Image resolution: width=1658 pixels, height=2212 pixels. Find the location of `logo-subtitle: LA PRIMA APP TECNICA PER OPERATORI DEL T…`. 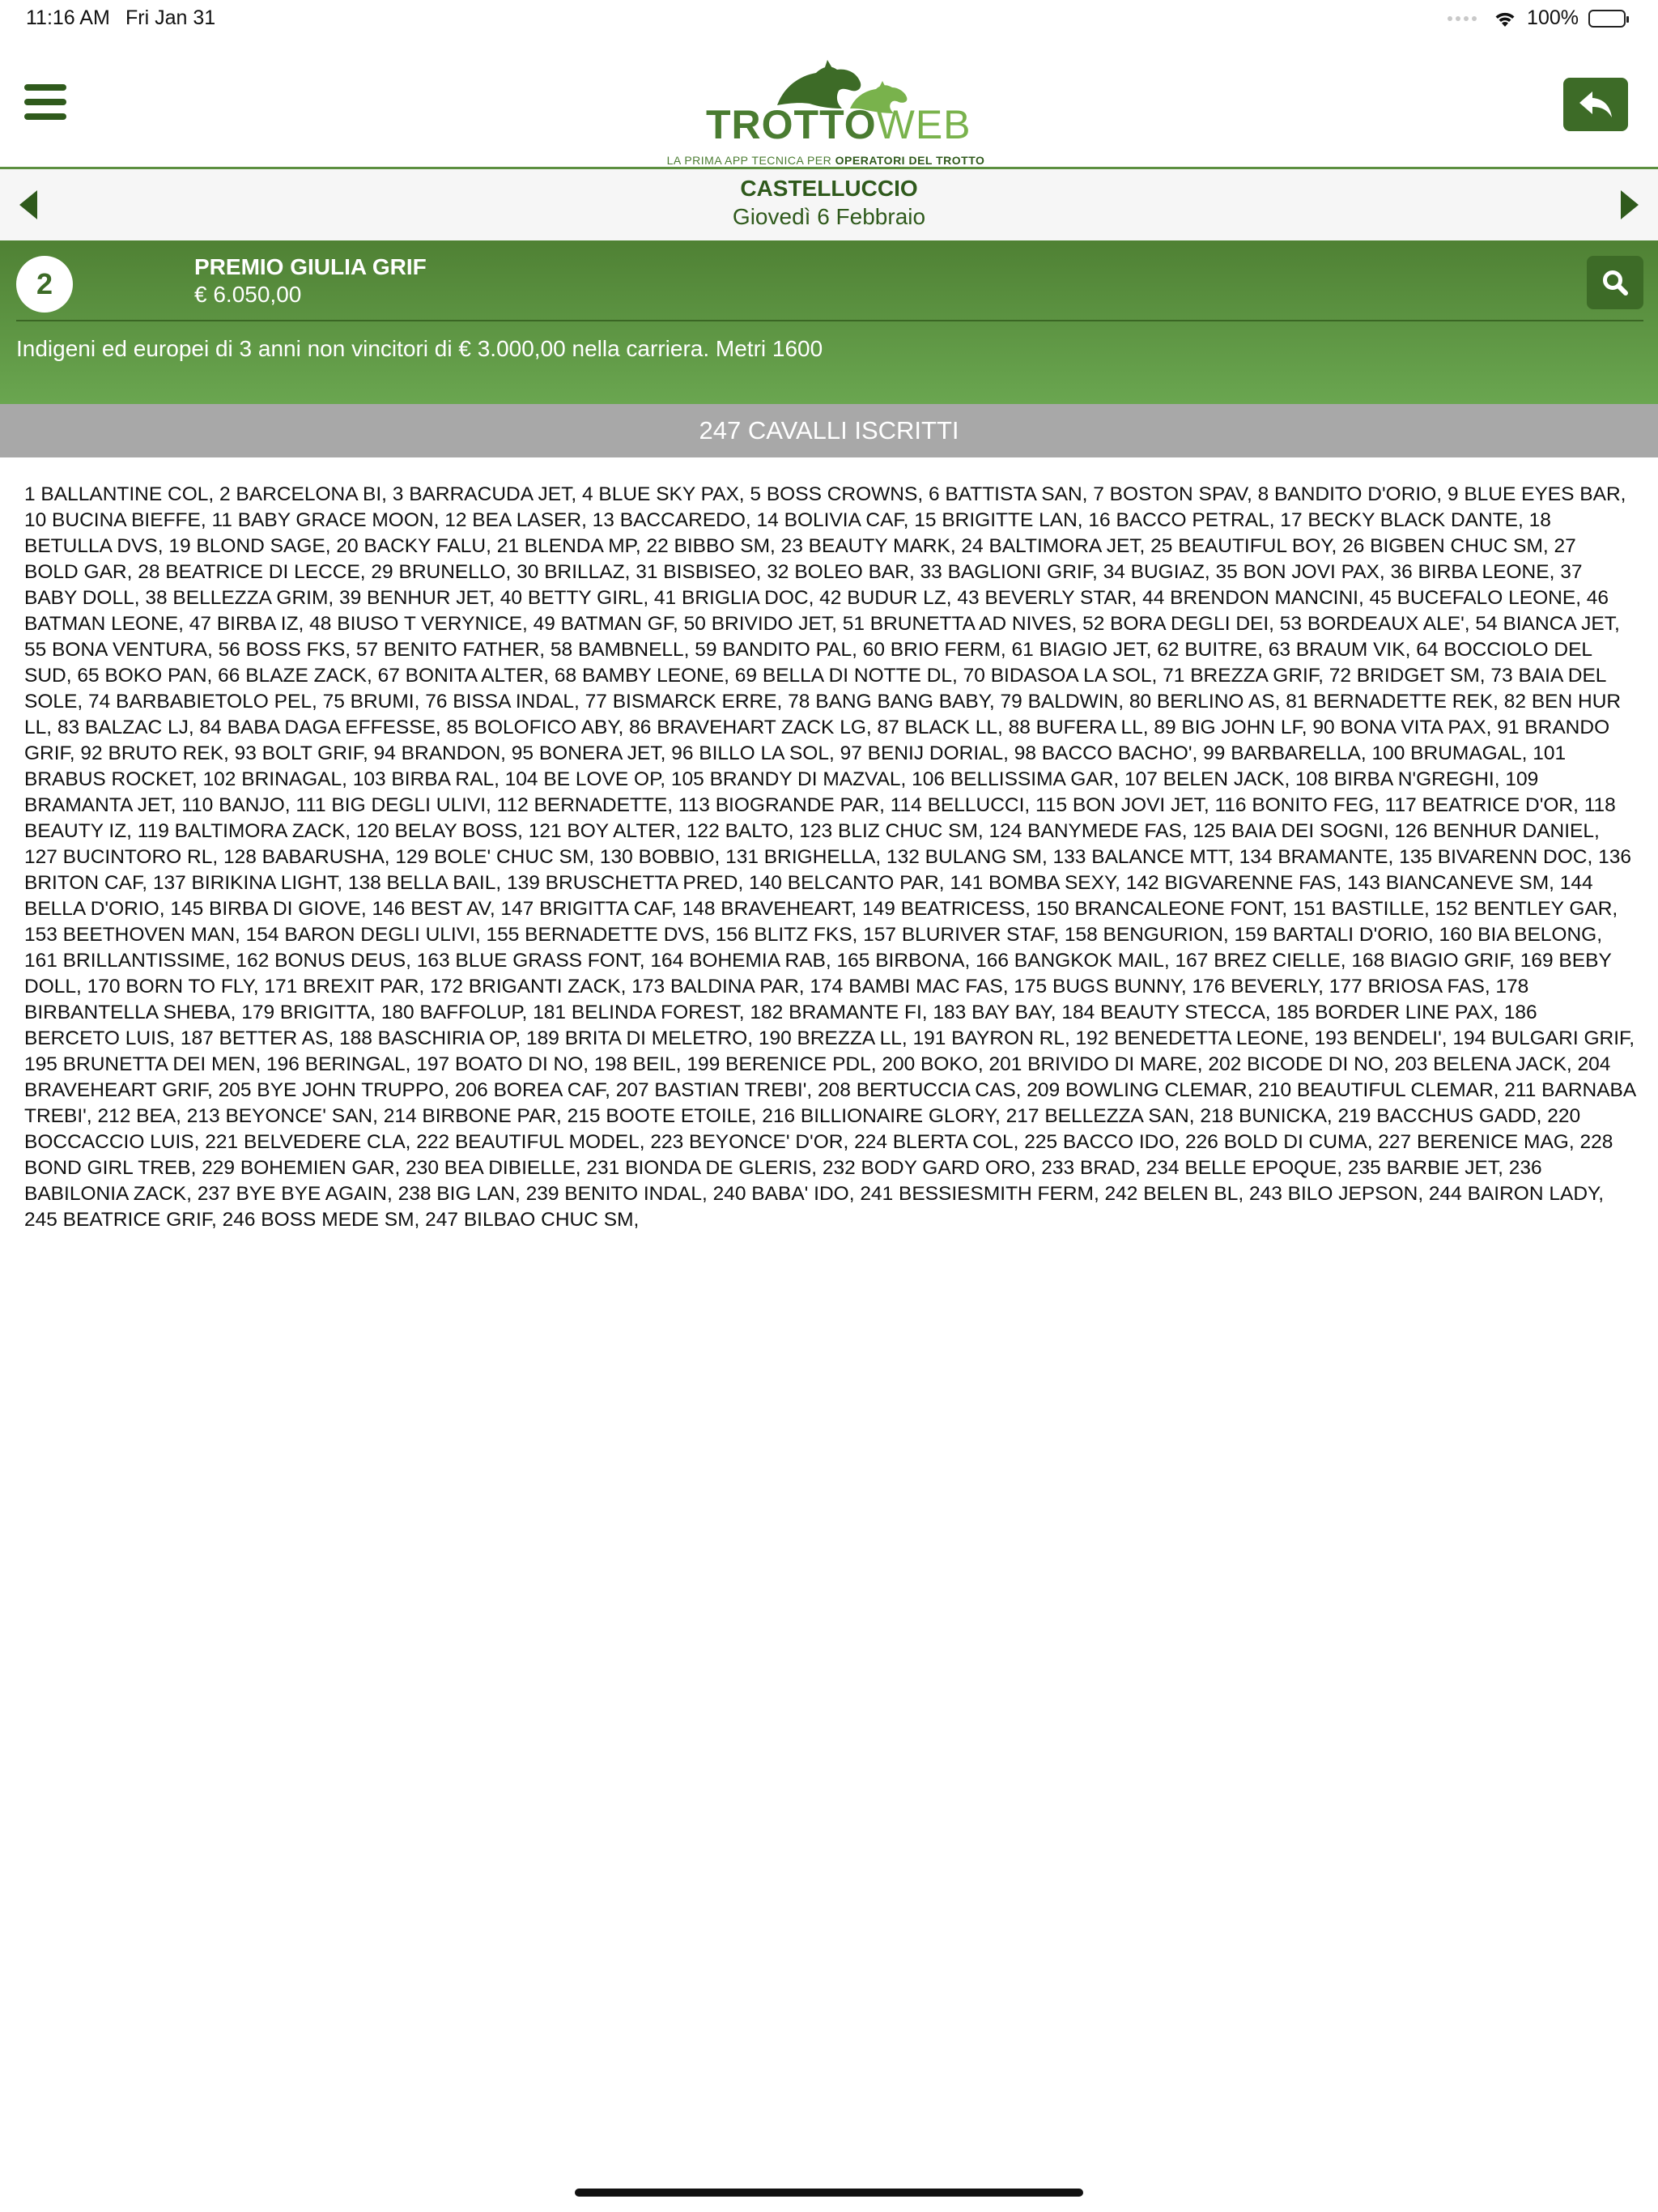

logo-subtitle: LA PRIMA APP TECNICA PER OPERATORI DEL T… is located at coordinates (826, 161).